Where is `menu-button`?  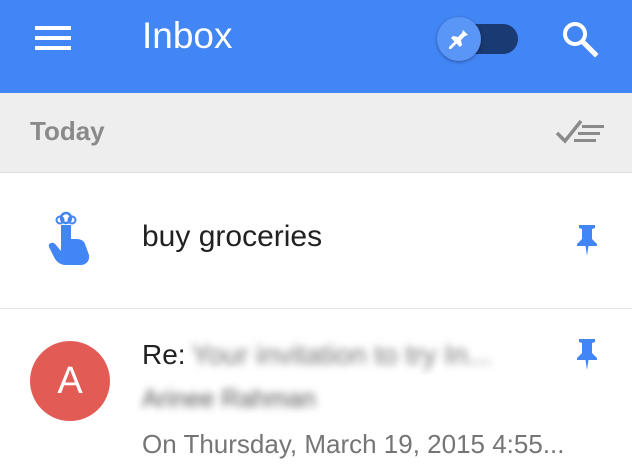
menu-button is located at coordinates (53, 38).